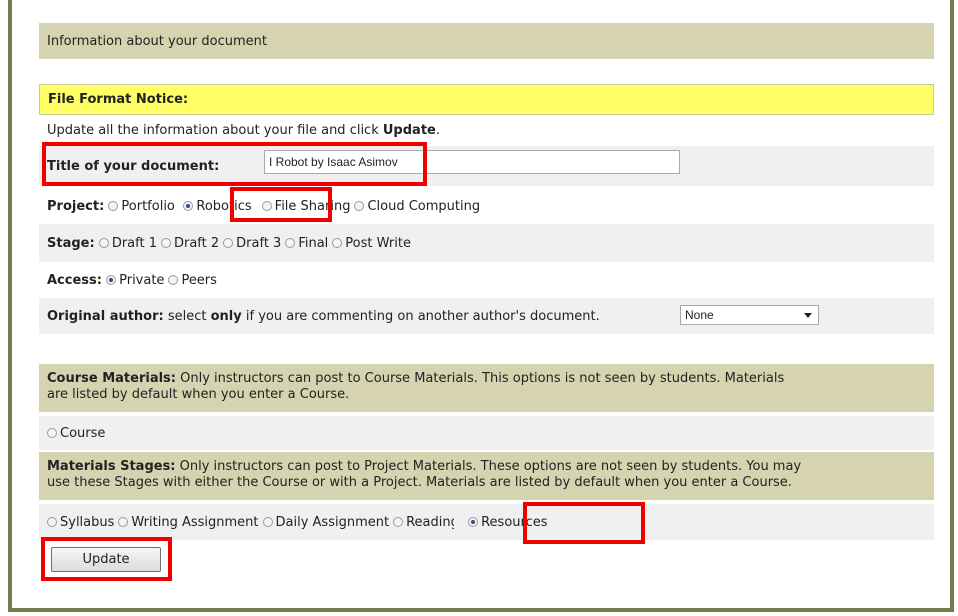 Image resolution: width=958 pixels, height=616 pixels. What do you see at coordinates (486, 280) in the screenshot?
I see `access-row: Access: Private Peers` at bounding box center [486, 280].